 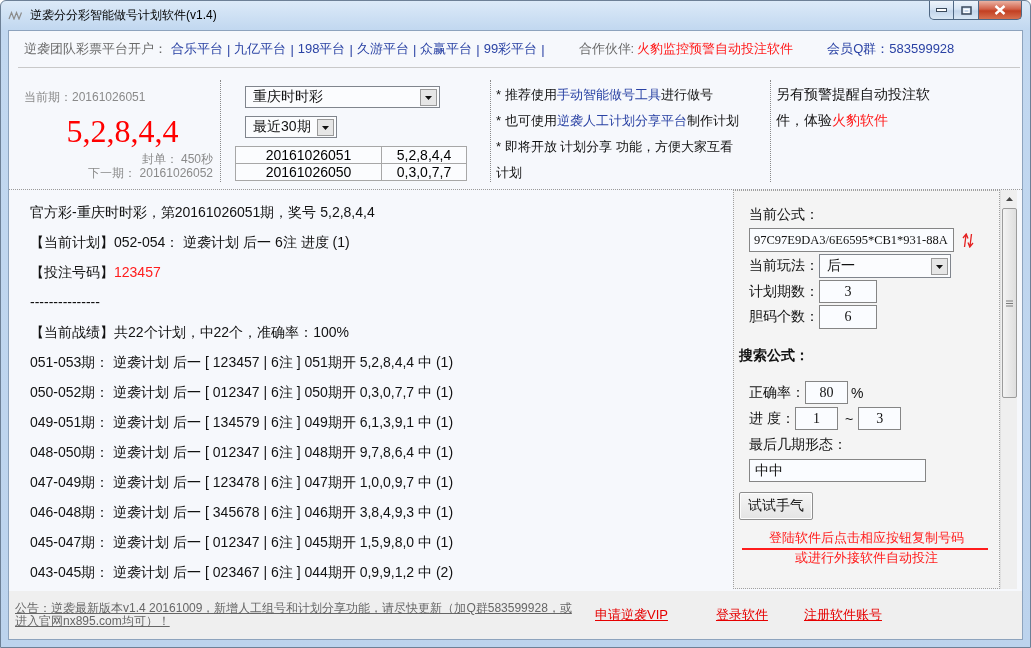 I want to click on platform-link: 久游平台, so click(x=382, y=49).